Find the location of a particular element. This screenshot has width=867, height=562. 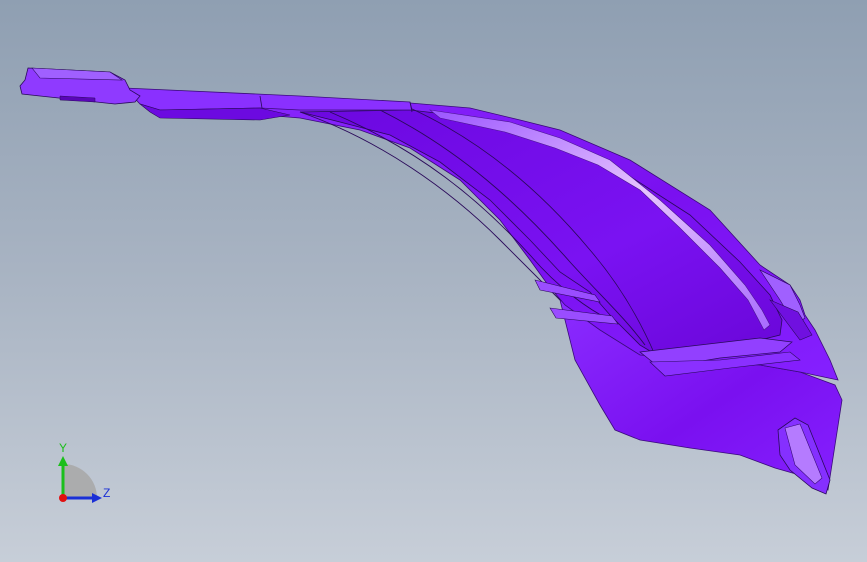

y-axis-arrow is located at coordinates (63, 461).